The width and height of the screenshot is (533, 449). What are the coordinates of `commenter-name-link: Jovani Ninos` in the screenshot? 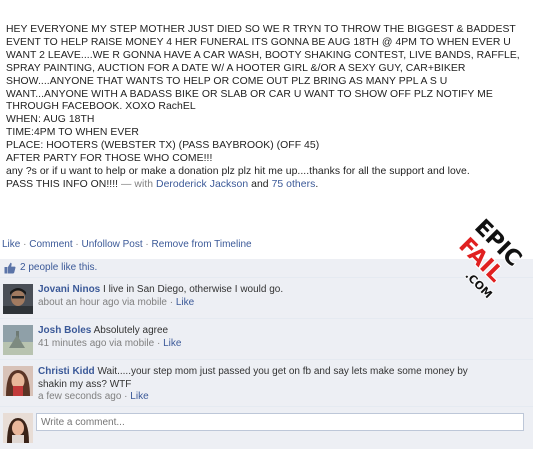 It's located at (69, 289).